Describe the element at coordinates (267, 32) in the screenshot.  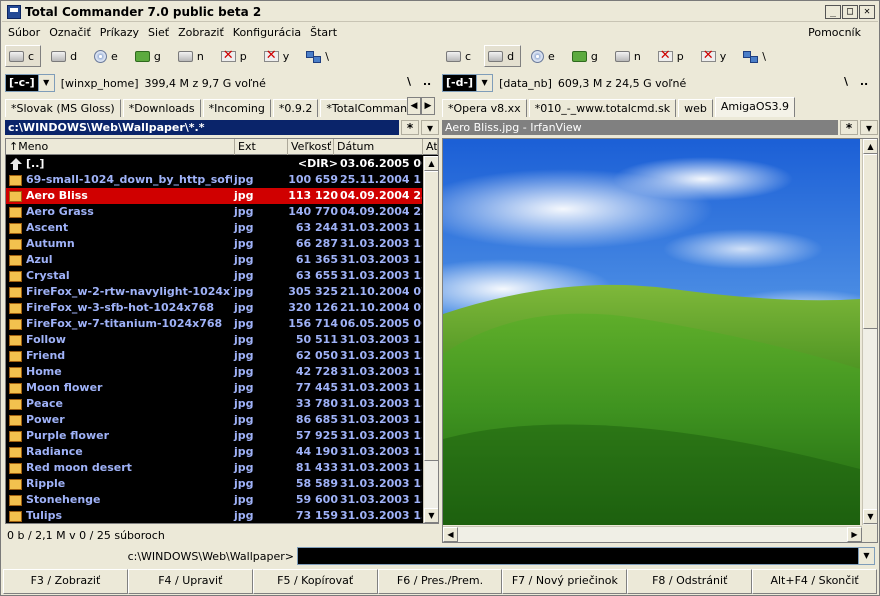
I see `menu-konfiguracia: Konfigurácia` at that location.